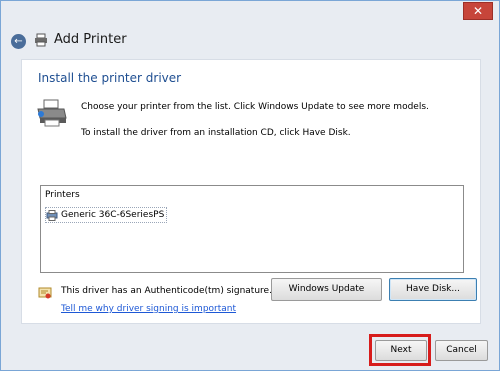 This screenshot has width=500, height=371. I want to click on list-item: Generic 36C-6SeriesPS, so click(106, 215).